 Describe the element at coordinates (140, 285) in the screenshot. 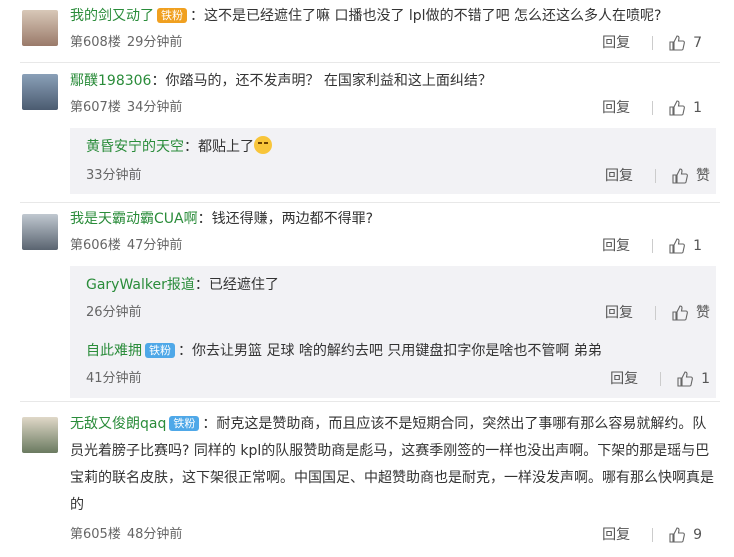

I see `username-link: GaryWalker报道` at that location.